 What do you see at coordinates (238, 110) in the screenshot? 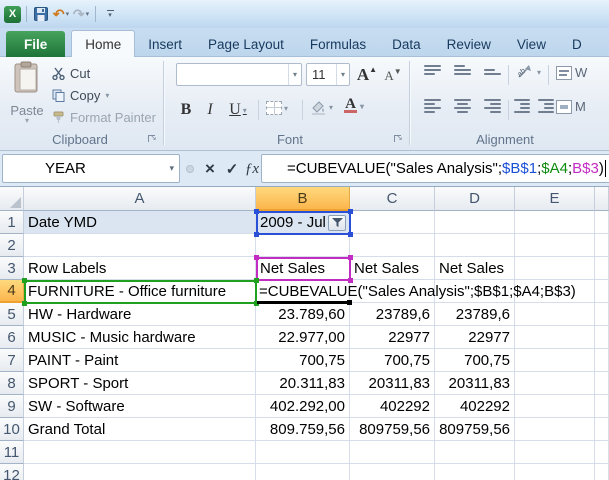
I see `underline-button: U ▾` at bounding box center [238, 110].